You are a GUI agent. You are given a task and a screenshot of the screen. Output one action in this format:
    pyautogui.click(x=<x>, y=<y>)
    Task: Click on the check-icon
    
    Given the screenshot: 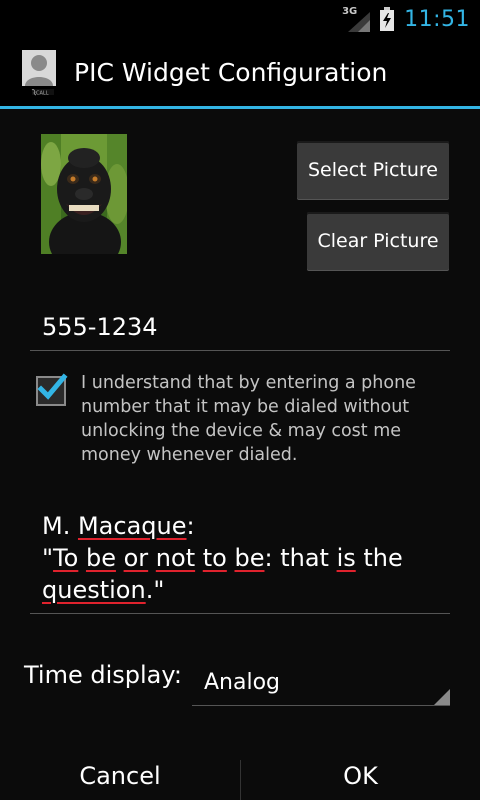 What is the action you would take?
    pyautogui.click(x=52, y=386)
    